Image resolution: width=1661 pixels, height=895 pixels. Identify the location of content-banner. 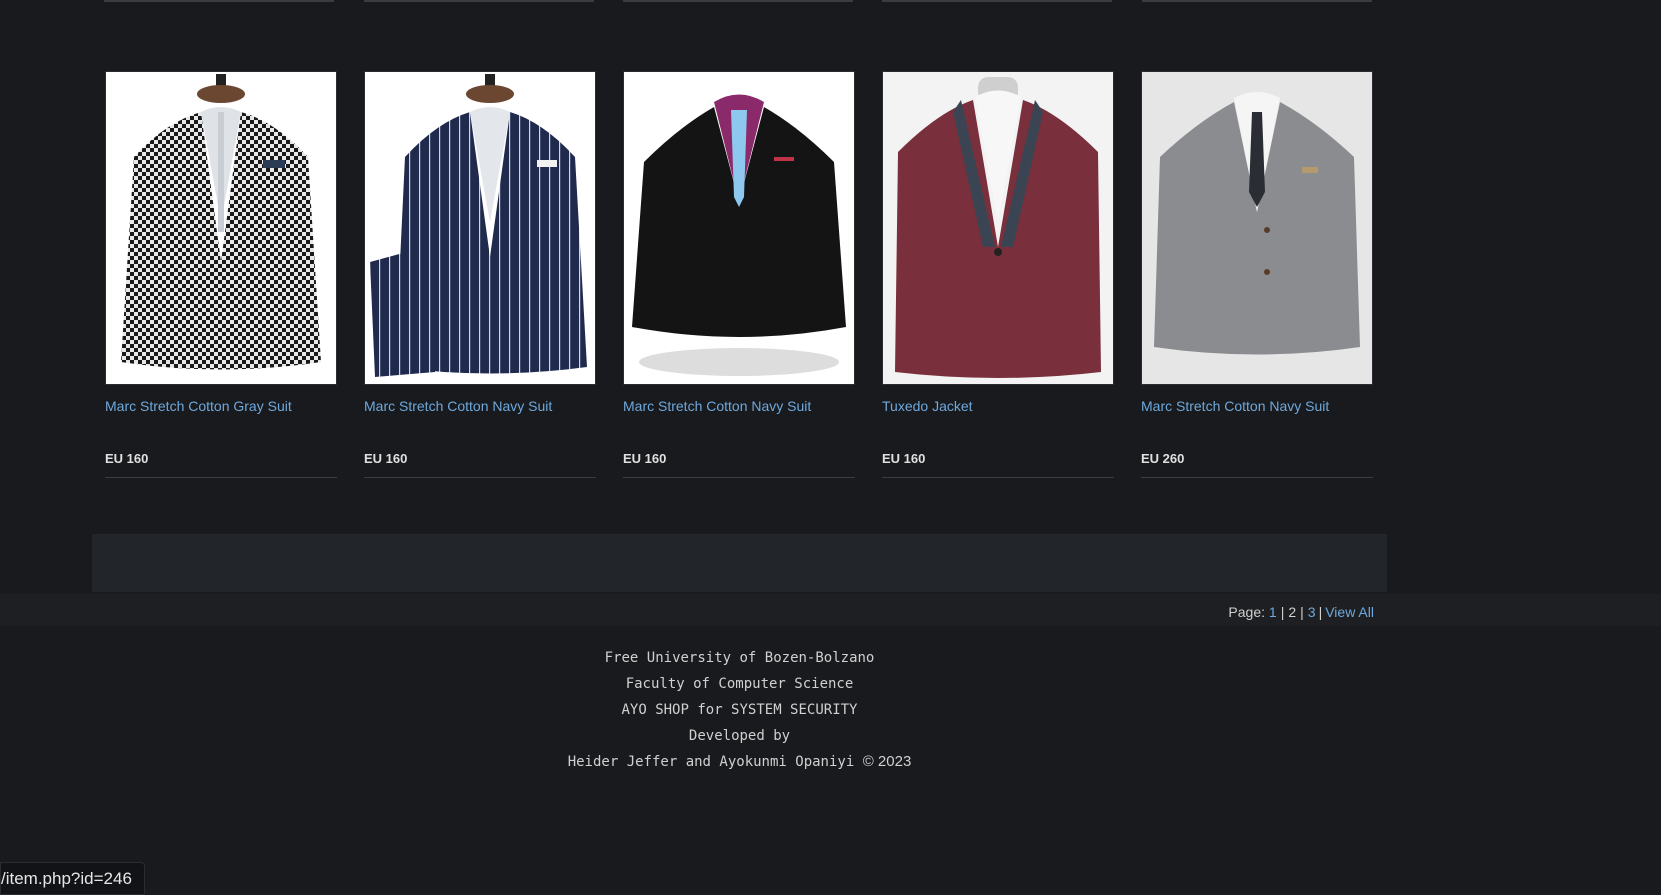
(739, 563).